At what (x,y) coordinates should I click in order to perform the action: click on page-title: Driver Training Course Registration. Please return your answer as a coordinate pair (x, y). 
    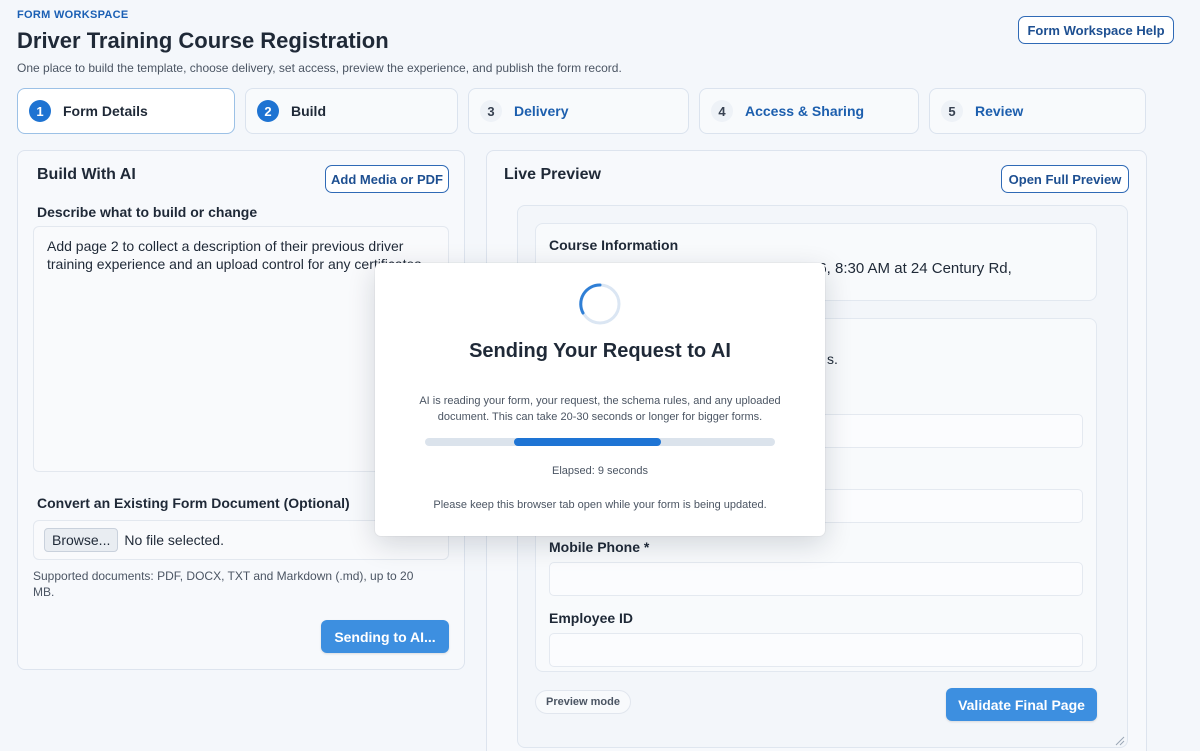
    Looking at the image, I should click on (203, 40).